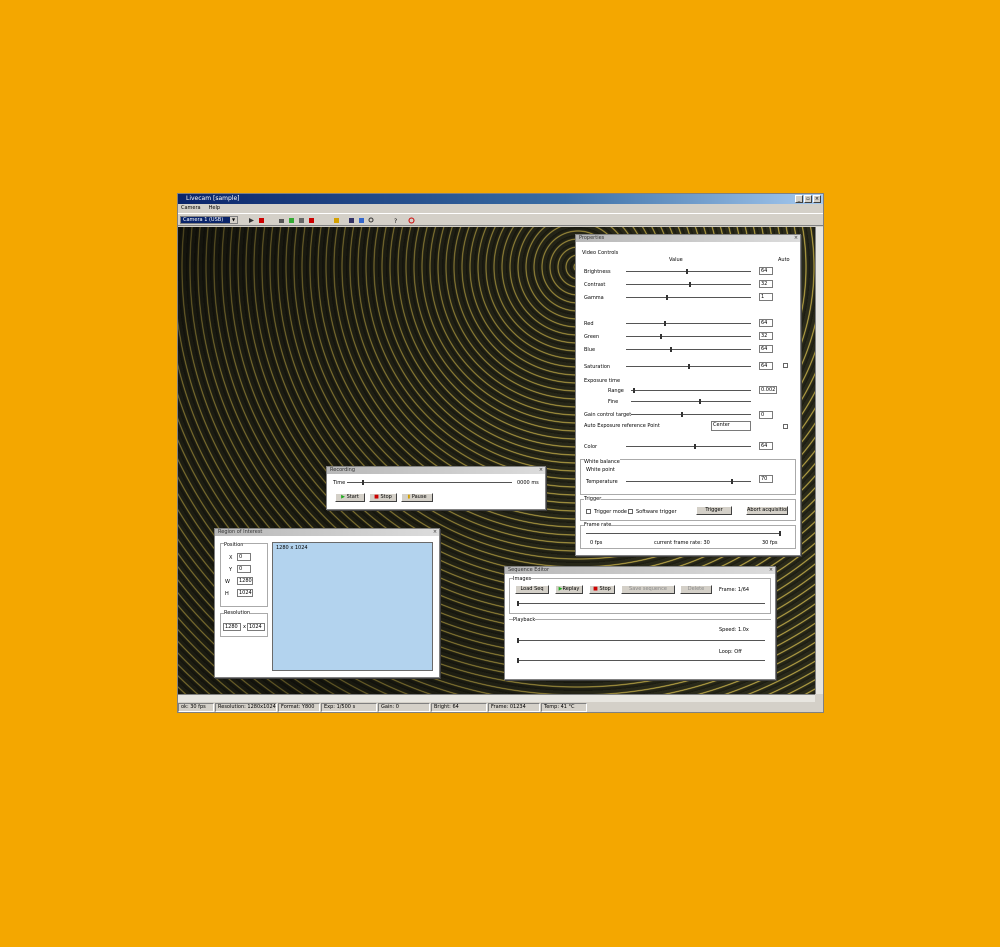 Image resolution: width=1000 pixels, height=947 pixels. I want to click on saturation-auto-checkbox, so click(785, 365).